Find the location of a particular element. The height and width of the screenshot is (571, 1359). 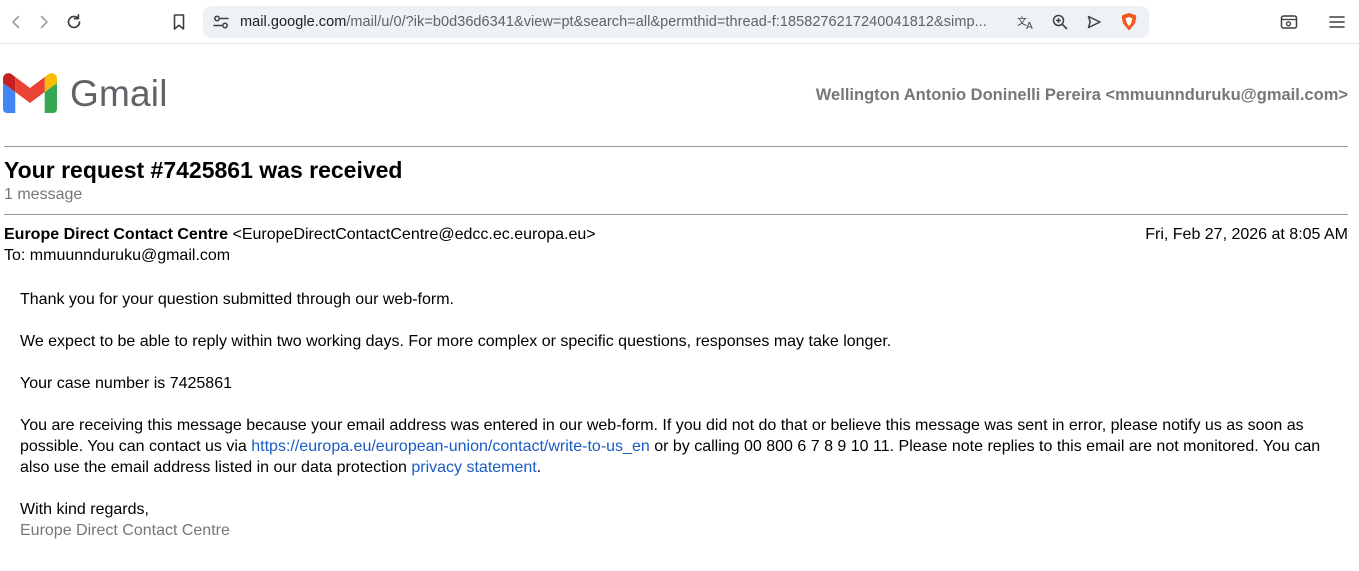

message-to: To: mmuunnduruku@gmail.com is located at coordinates (117, 255).